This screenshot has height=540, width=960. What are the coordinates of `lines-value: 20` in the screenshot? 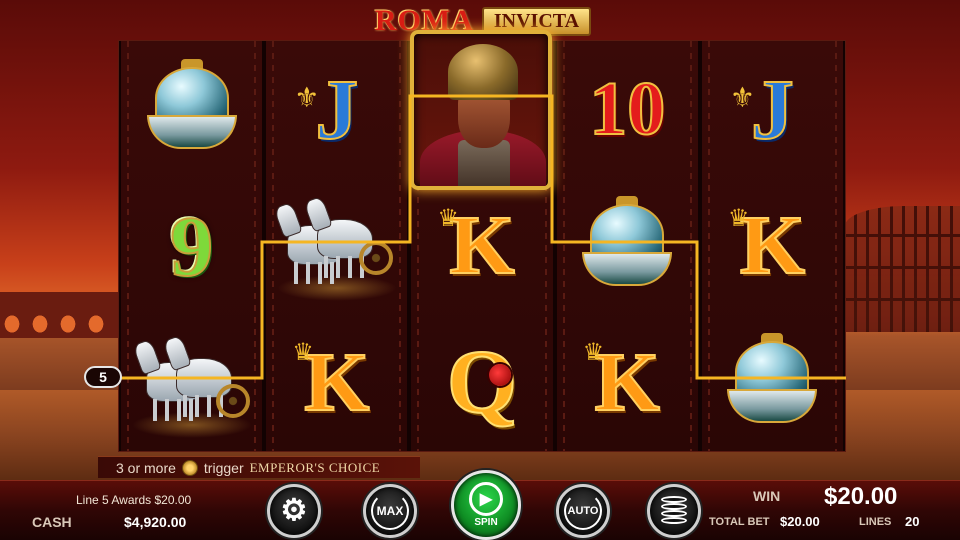 It's located at (912, 521).